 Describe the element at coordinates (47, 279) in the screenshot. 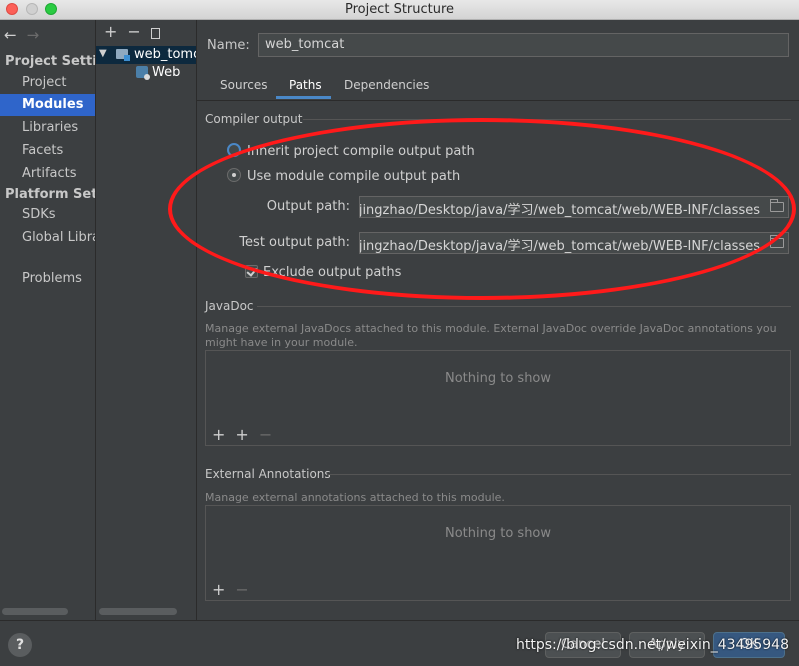

I see `sidebar-item-problems: Problems` at that location.